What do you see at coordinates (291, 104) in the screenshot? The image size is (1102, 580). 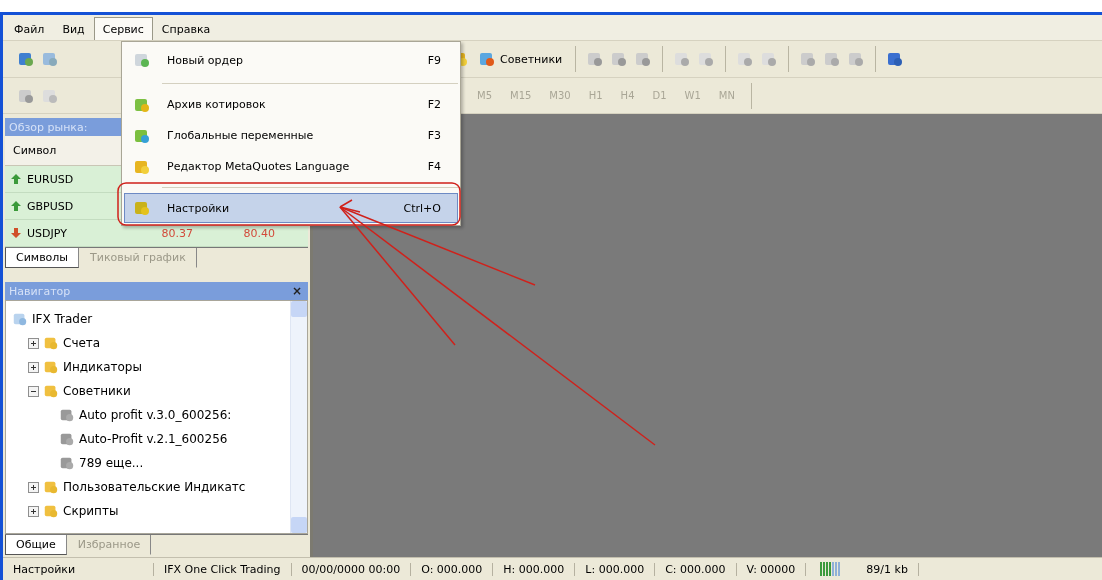 I see `menu-item: Архив котировок F2` at bounding box center [291, 104].